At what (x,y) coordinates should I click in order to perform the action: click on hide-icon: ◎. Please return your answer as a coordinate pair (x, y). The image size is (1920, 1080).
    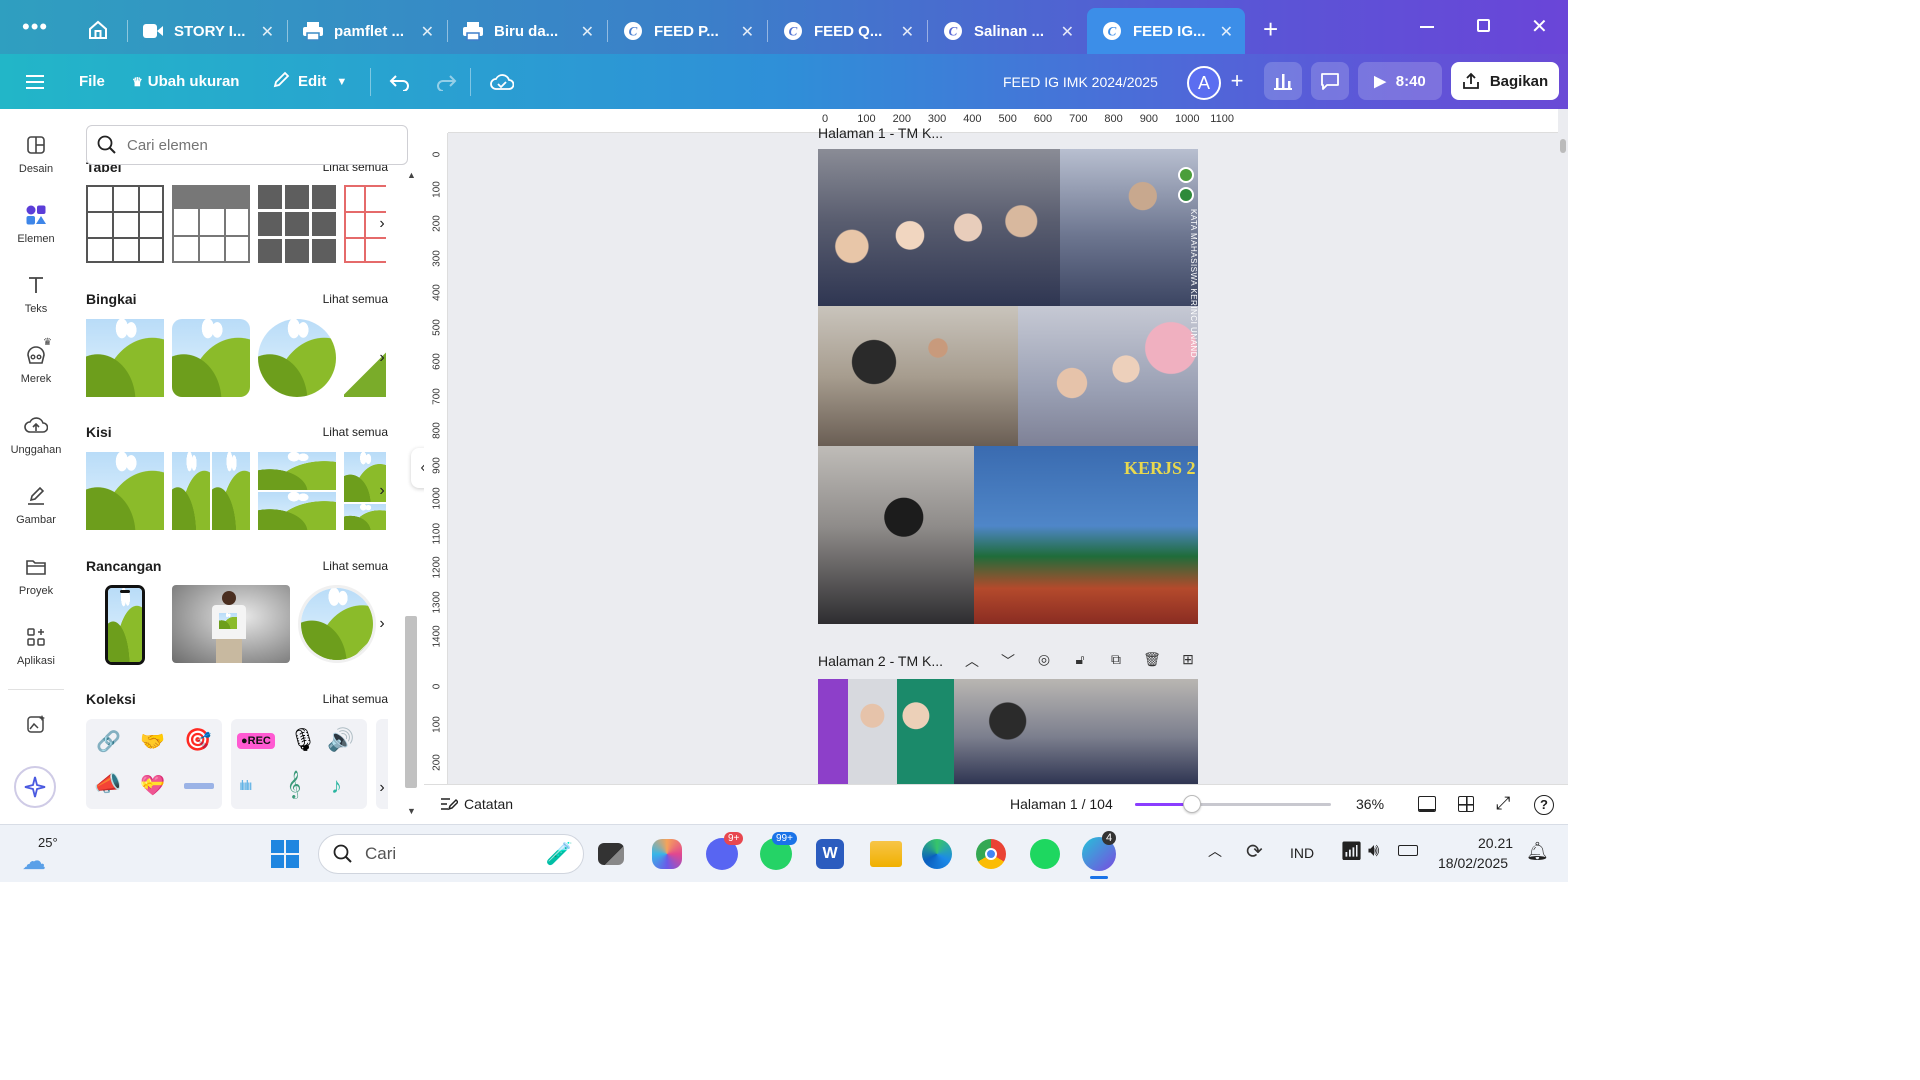
    Looking at the image, I should click on (1044, 661).